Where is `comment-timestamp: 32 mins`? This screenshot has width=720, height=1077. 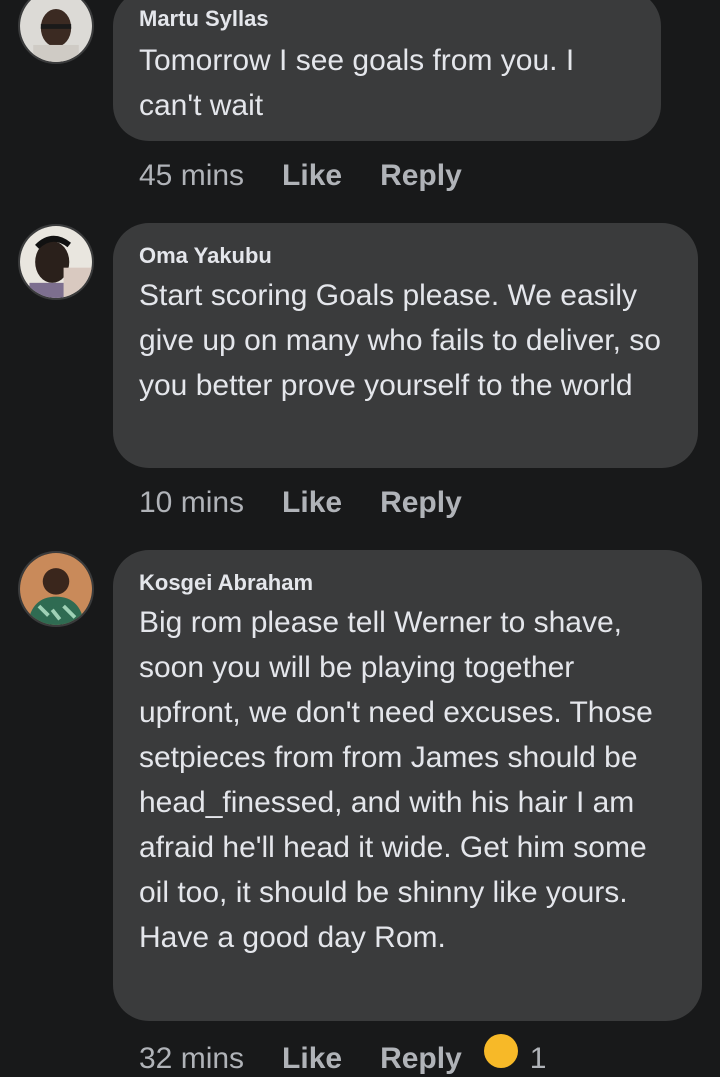
comment-timestamp: 32 mins is located at coordinates (191, 1059).